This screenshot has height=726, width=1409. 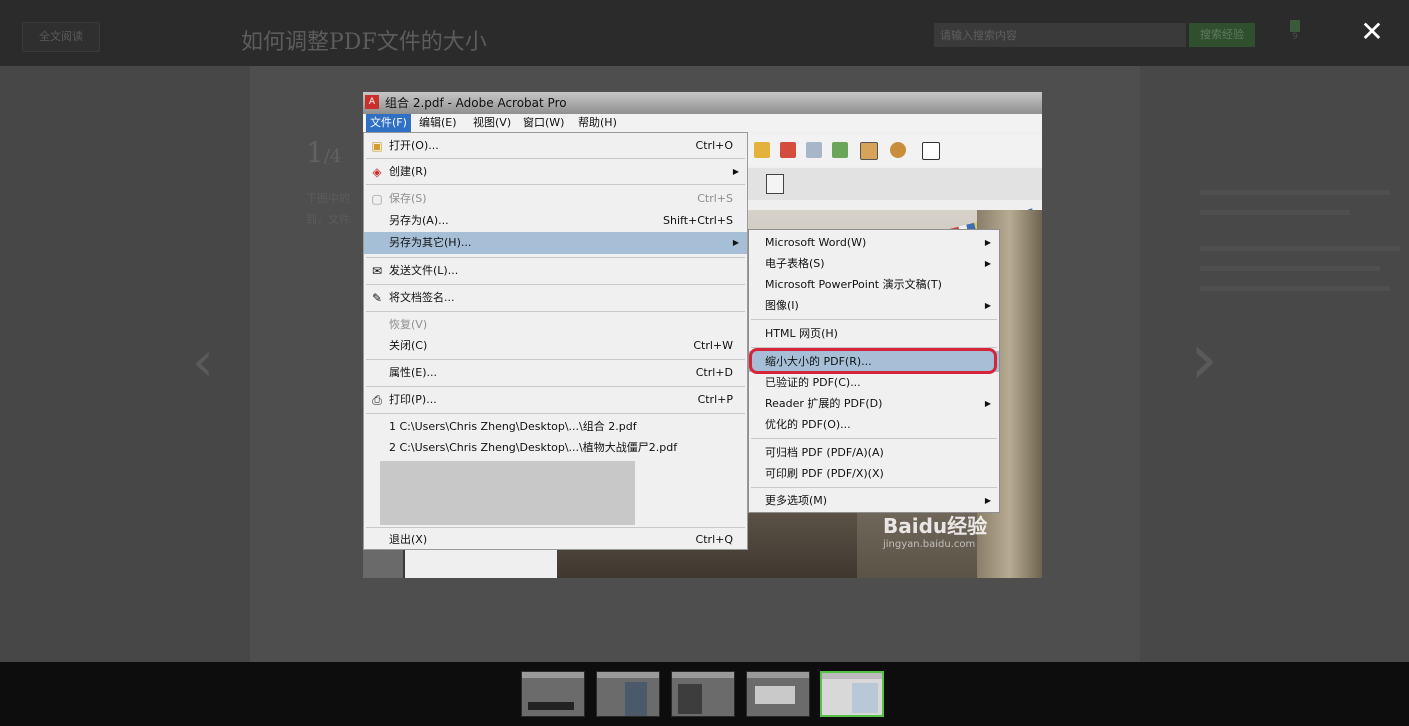 What do you see at coordinates (702, 123) in the screenshot?
I see `menu-bar: 文件(F) 编辑(E) 视图(V) 窗口(W) 帮助(H)` at bounding box center [702, 123].